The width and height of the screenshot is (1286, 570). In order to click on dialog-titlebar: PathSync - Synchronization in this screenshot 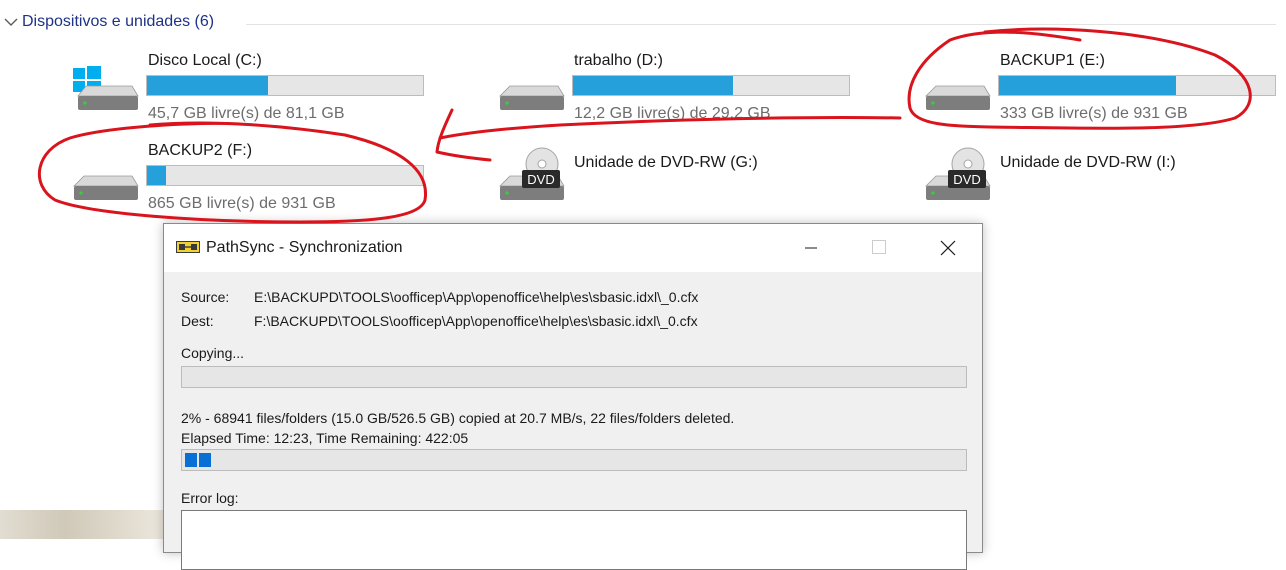, I will do `click(573, 248)`.